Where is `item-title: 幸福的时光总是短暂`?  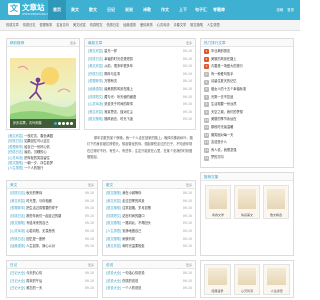
item-title: 幸福的时光总是短暂 is located at coordinates (142, 60).